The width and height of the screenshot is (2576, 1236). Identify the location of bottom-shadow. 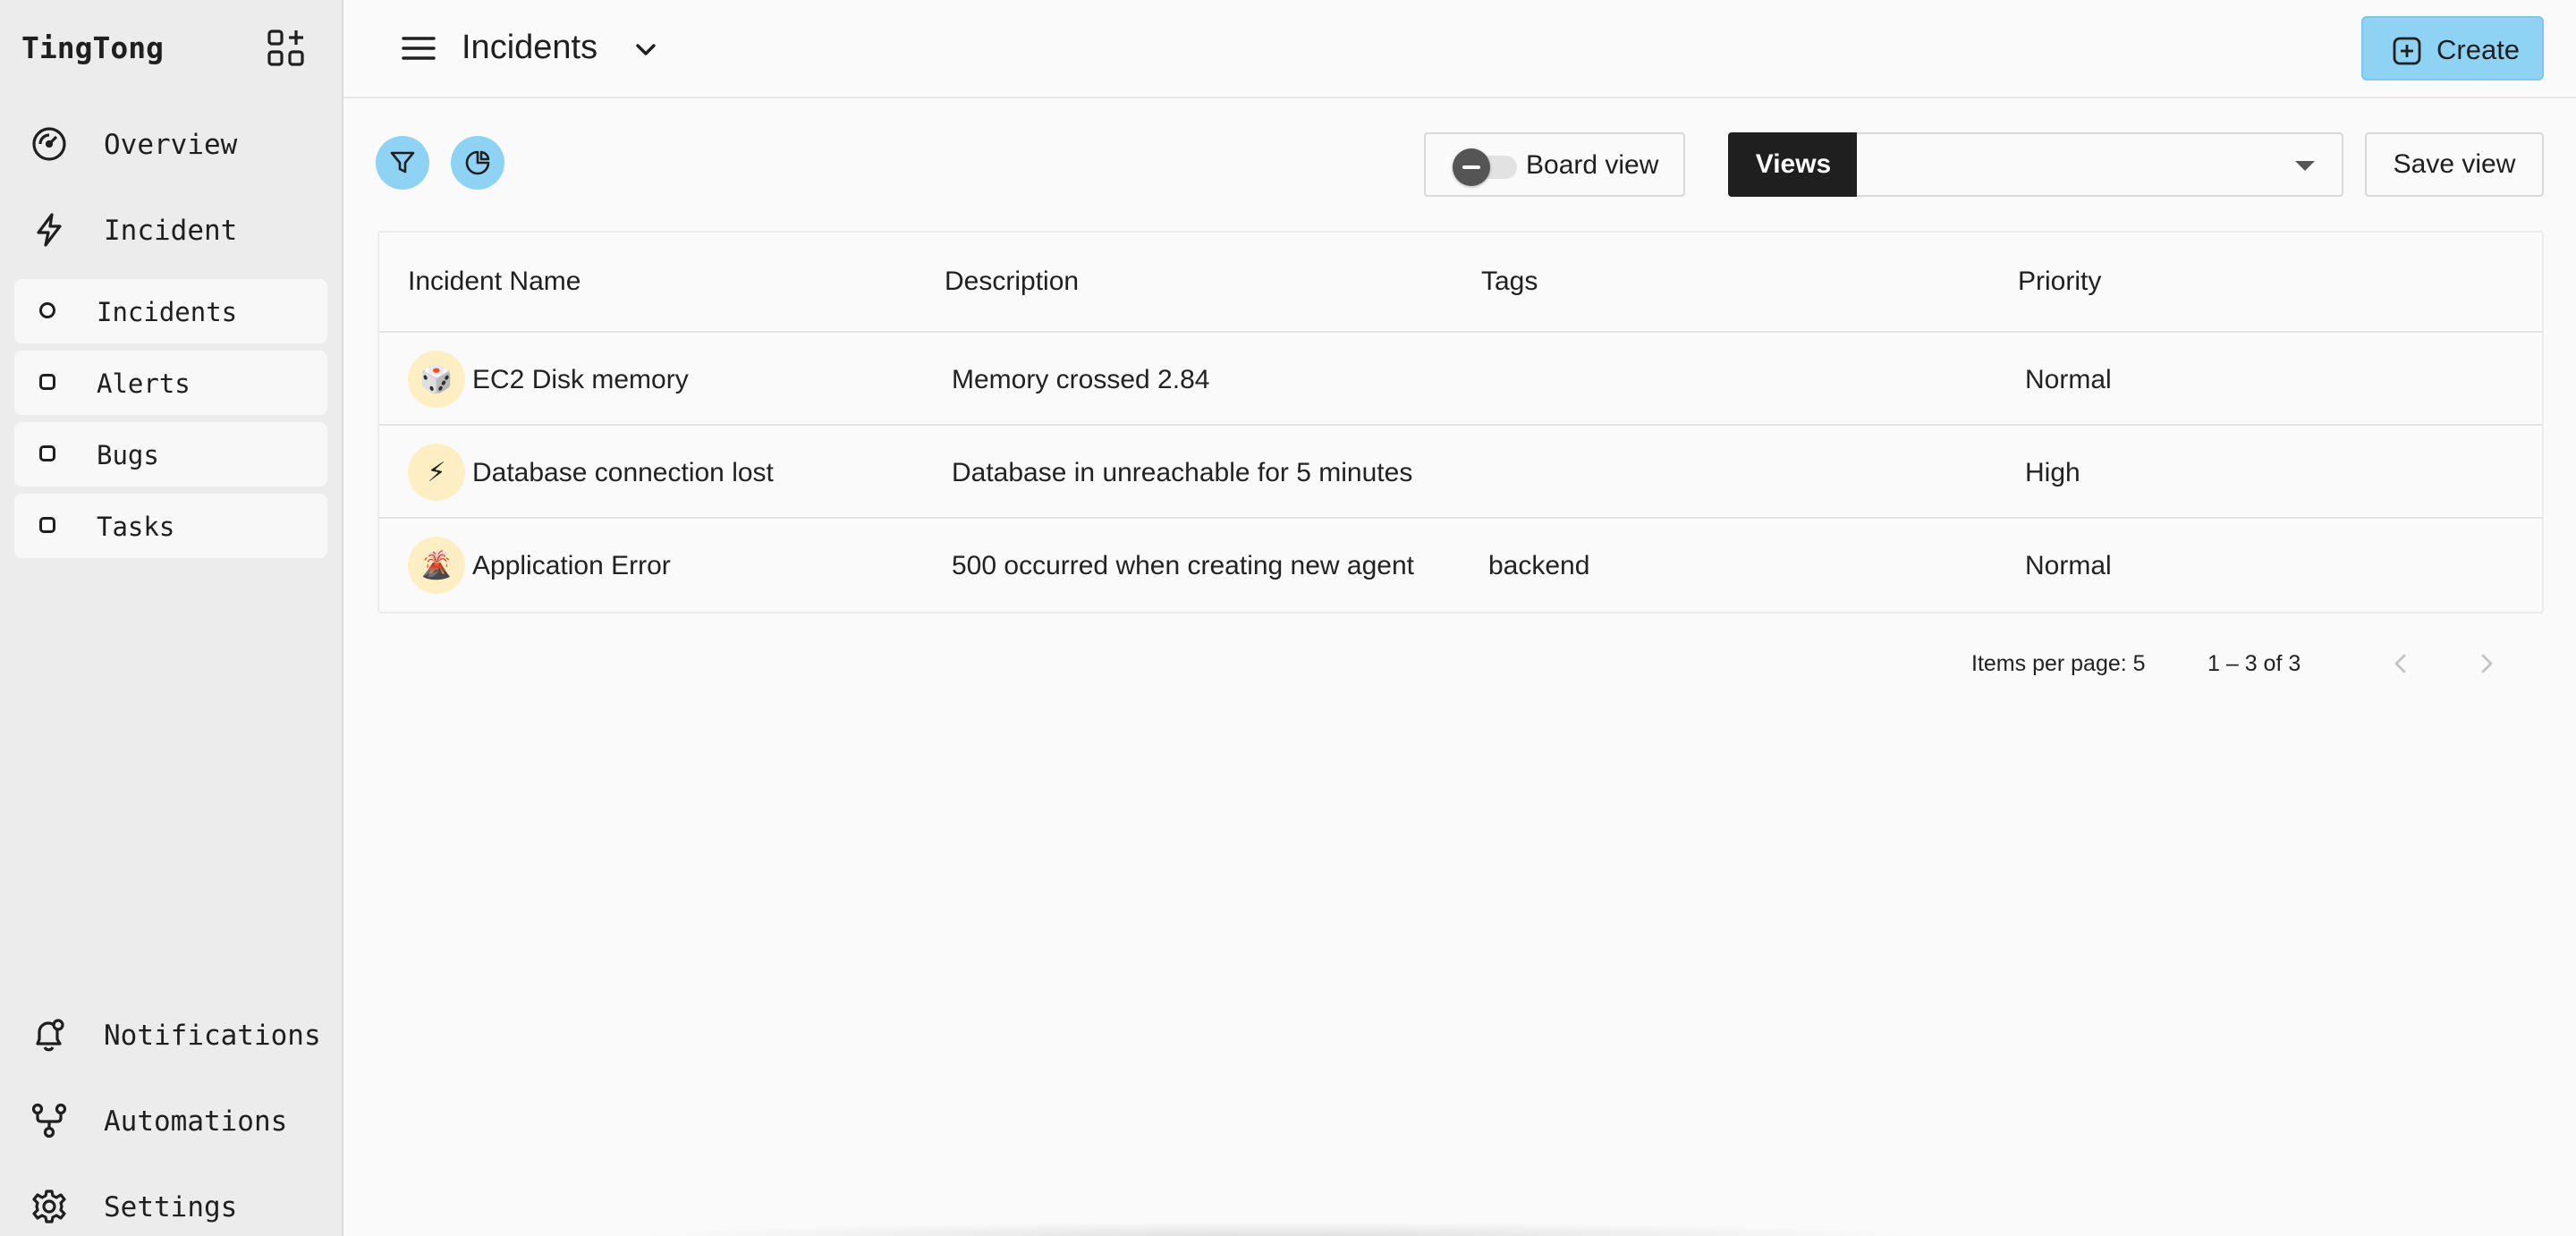
(1279, 1229).